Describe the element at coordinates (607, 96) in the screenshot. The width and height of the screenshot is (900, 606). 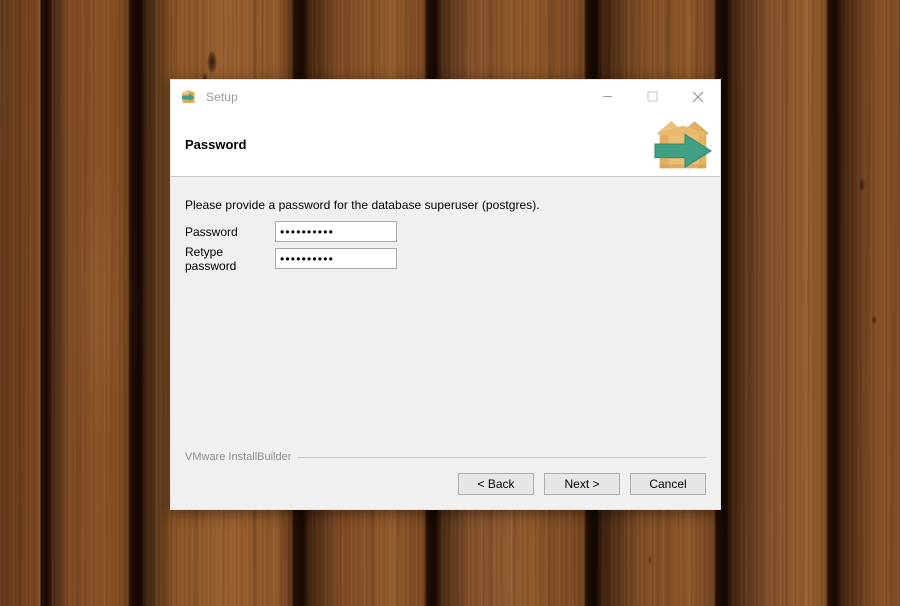
I see `minimize-icon` at that location.